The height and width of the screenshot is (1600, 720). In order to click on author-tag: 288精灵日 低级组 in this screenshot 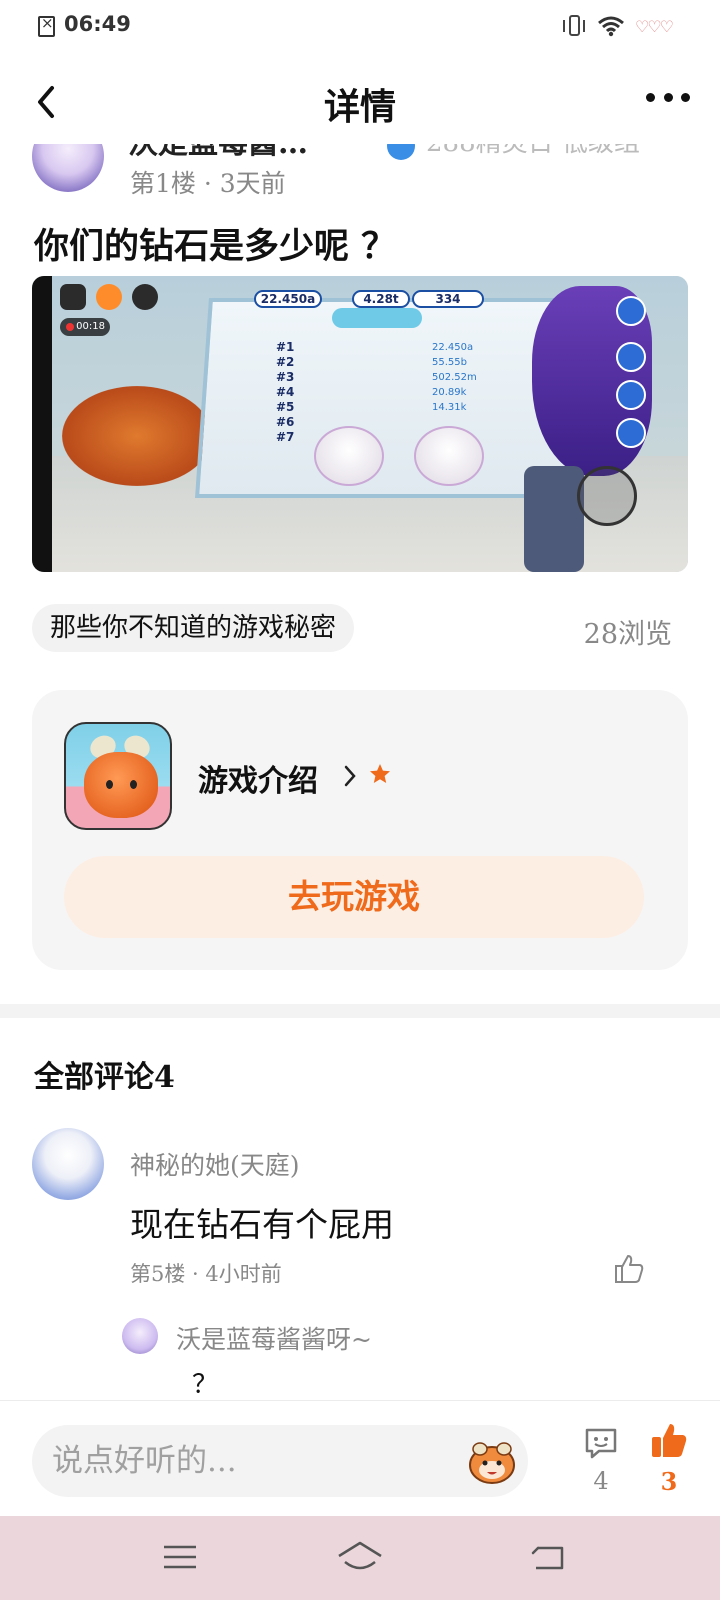, I will do `click(533, 151)`.